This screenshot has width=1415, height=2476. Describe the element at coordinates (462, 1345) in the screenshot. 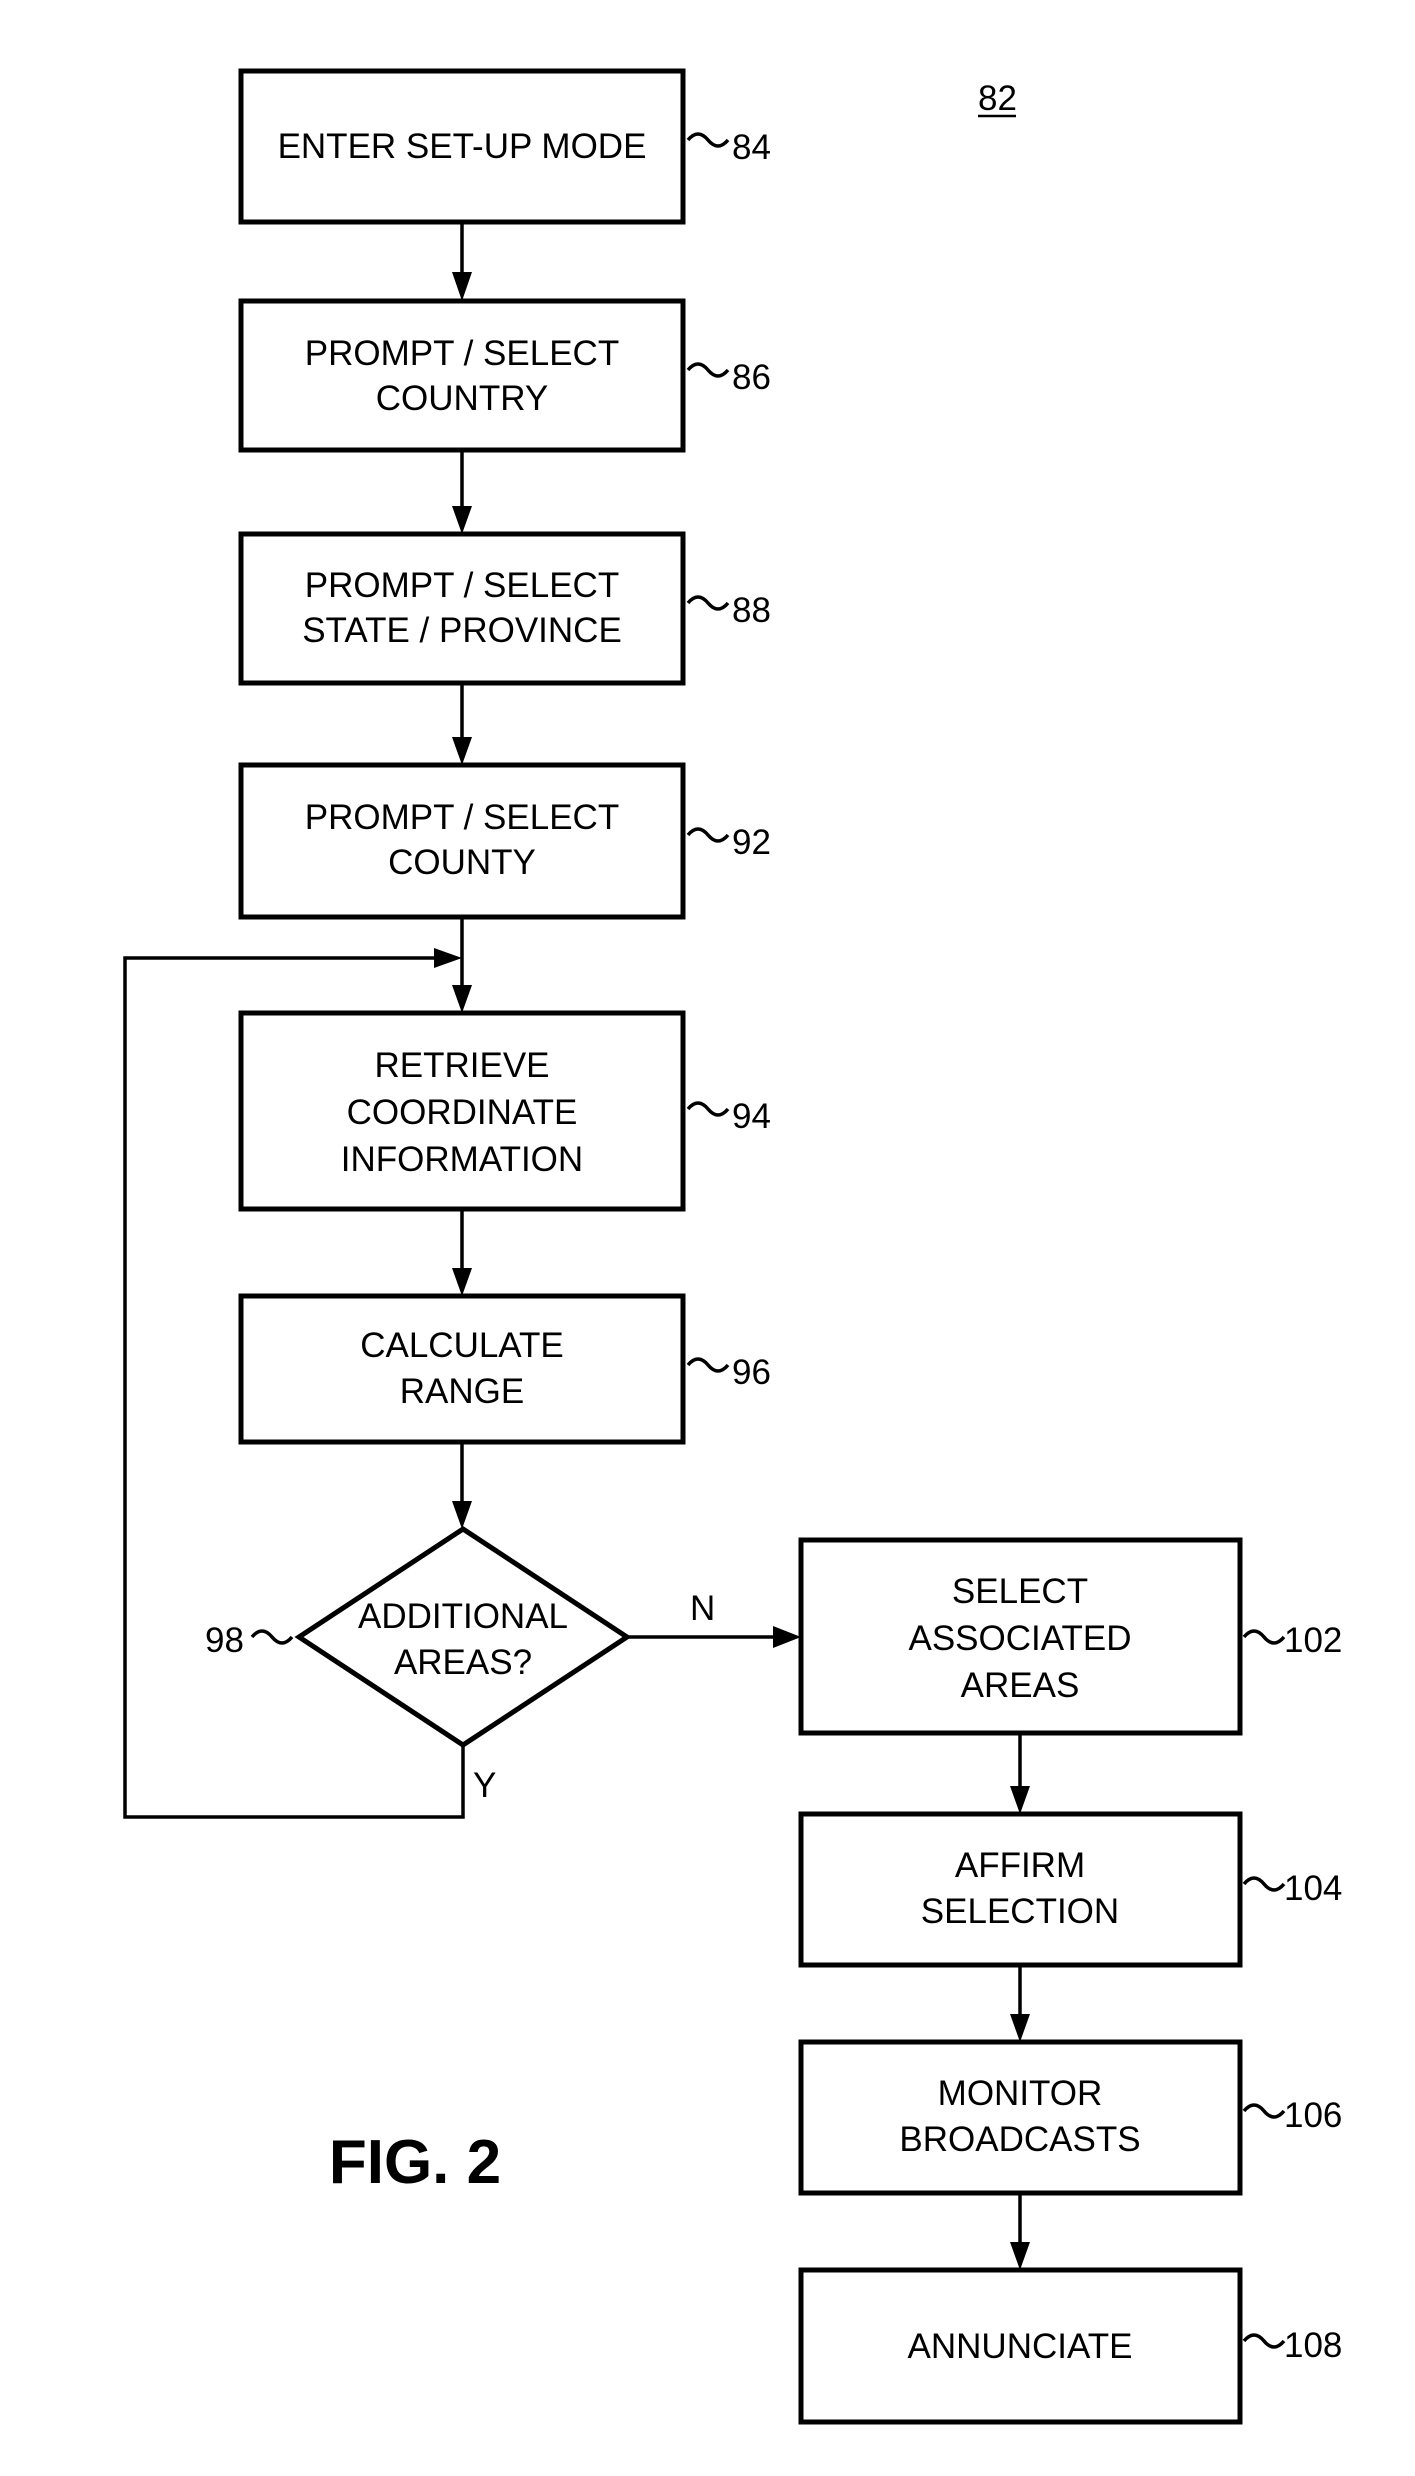

I see `step-96-line-1: CALCULATE` at that location.